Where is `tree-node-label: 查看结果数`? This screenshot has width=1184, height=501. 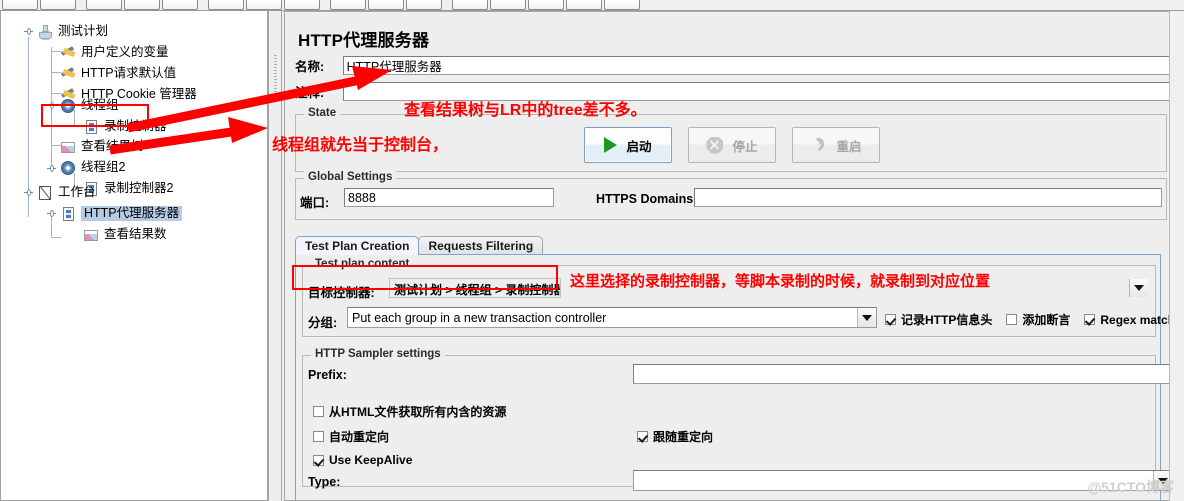
tree-node-label: 查看结果数 is located at coordinates (135, 234).